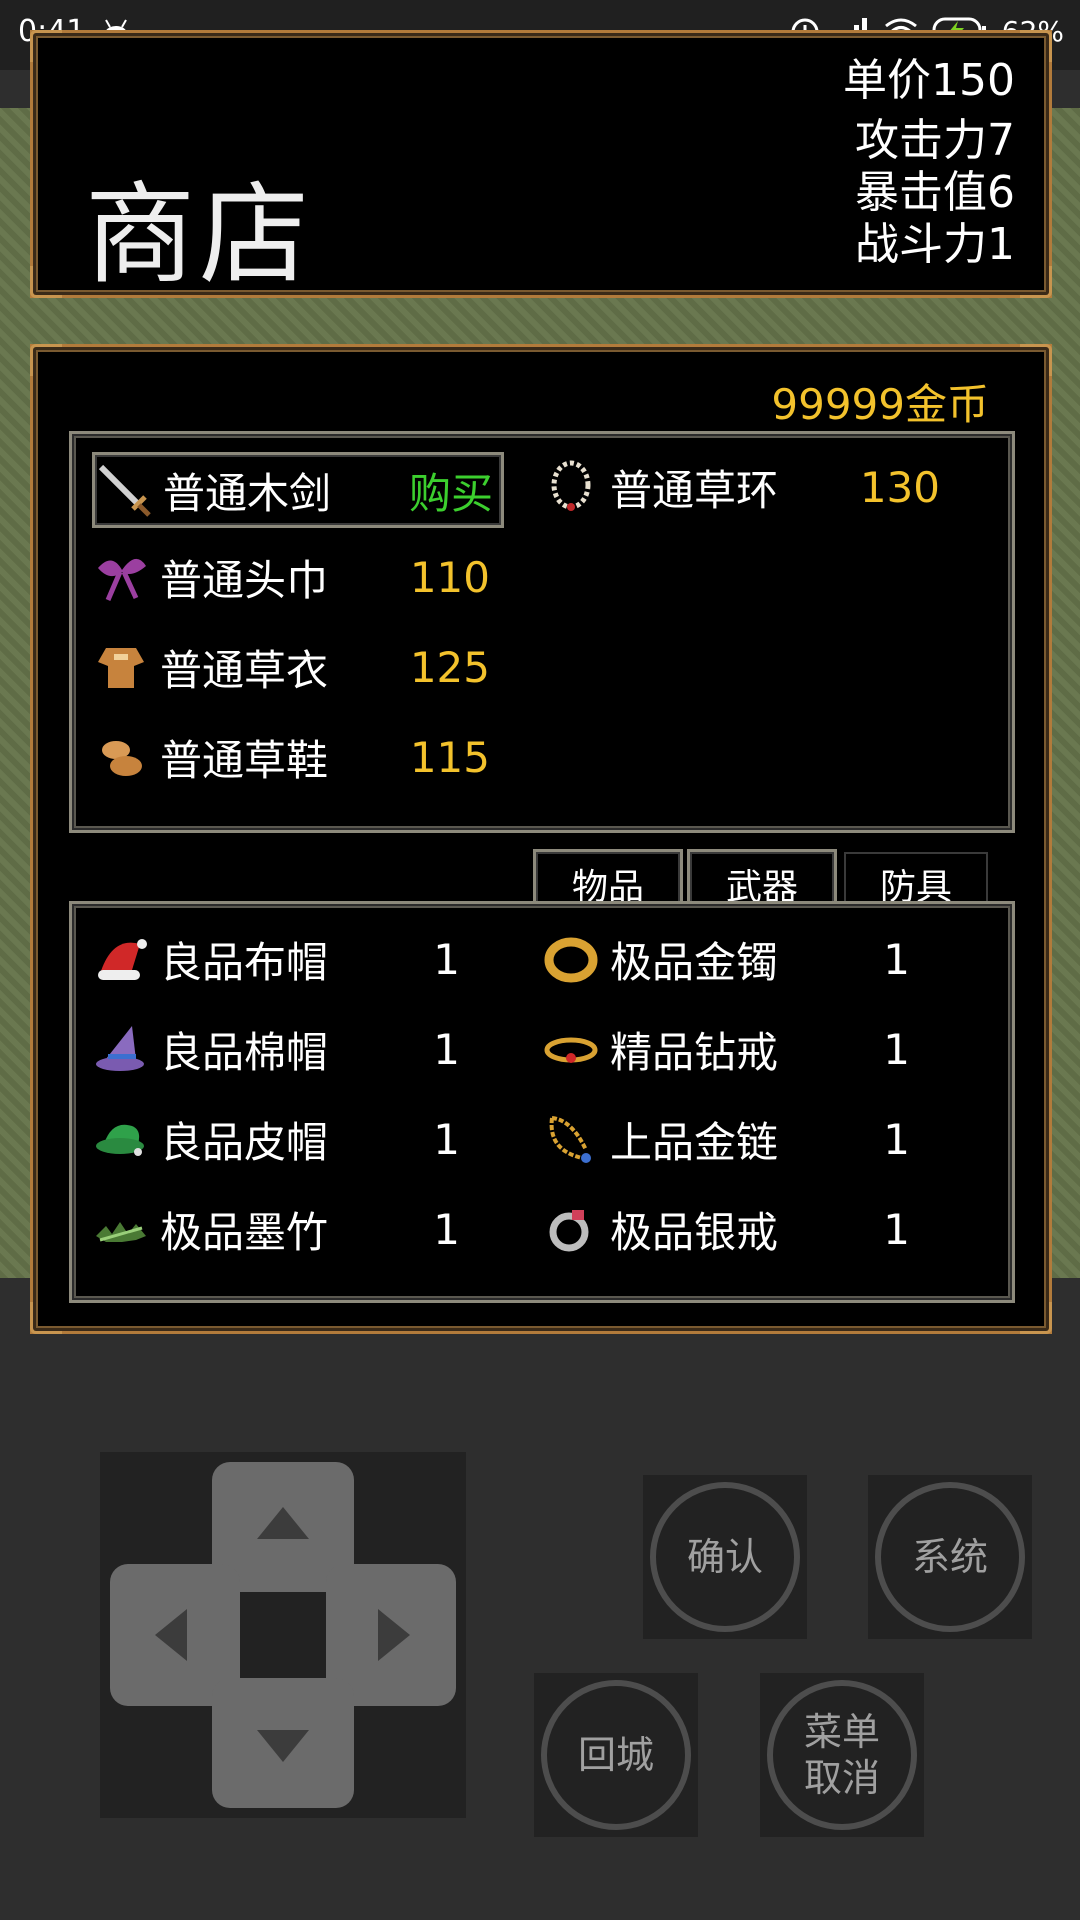 Image resolution: width=1080 pixels, height=1920 pixels. I want to click on buy-button: 购买, so click(438, 490).